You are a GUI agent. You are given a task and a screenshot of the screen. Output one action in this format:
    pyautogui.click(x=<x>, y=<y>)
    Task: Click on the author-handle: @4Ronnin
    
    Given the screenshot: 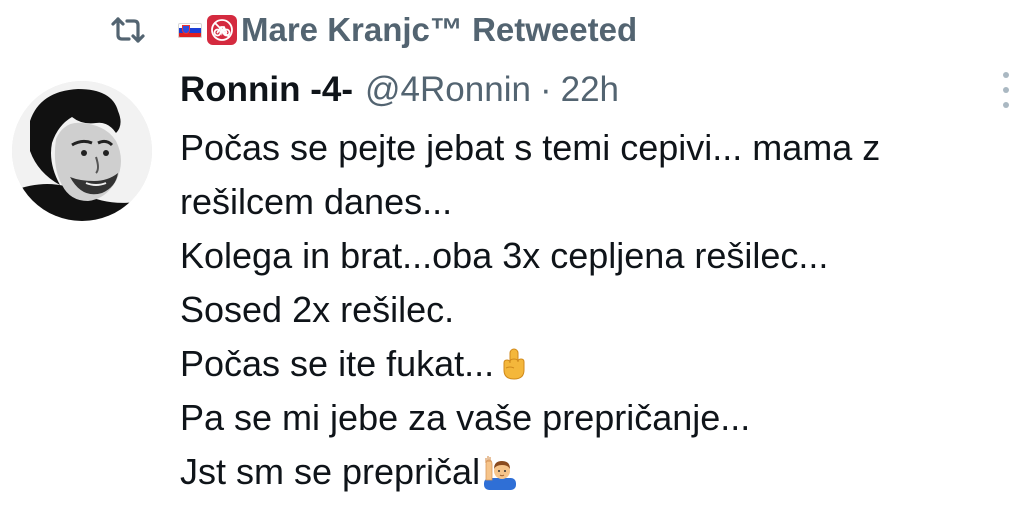 What is the action you would take?
    pyautogui.click(x=448, y=90)
    